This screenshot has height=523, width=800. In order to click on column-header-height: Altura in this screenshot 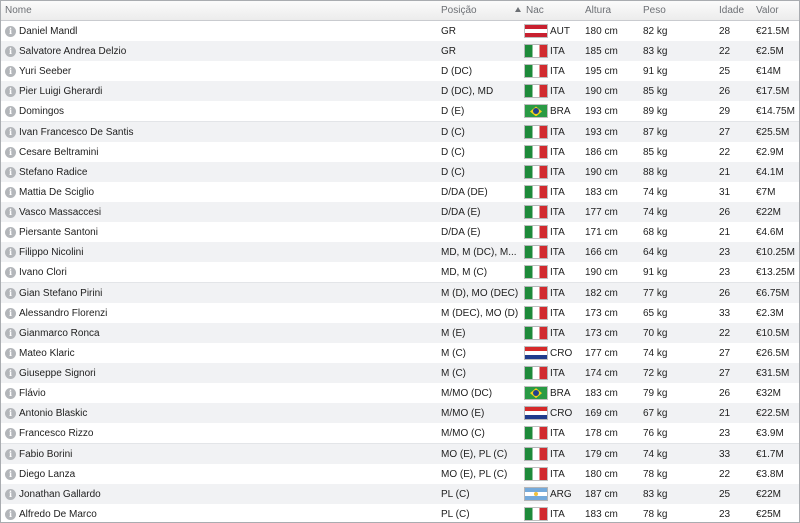, I will do `click(598, 10)`.